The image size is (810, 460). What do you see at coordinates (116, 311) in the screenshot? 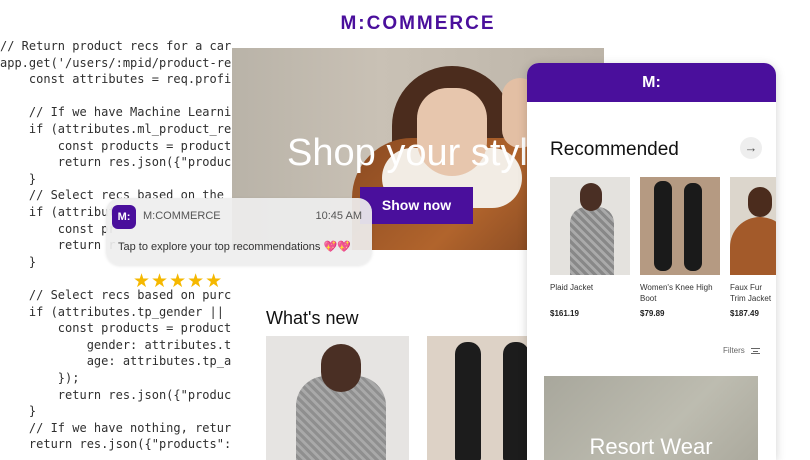
I see `code-line: if (attributes.tp_gender || at` at bounding box center [116, 311].